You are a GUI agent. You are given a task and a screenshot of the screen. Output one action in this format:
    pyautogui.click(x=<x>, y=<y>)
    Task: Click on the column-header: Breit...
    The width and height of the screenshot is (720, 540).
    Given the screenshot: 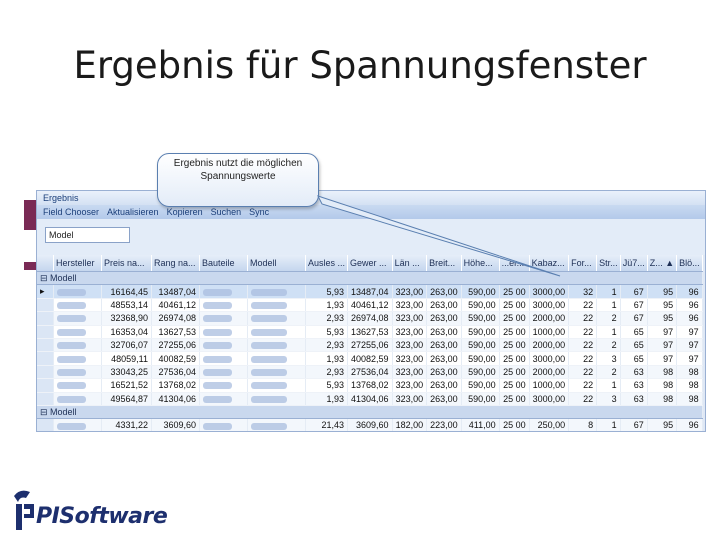 What is the action you would take?
    pyautogui.click(x=444, y=263)
    